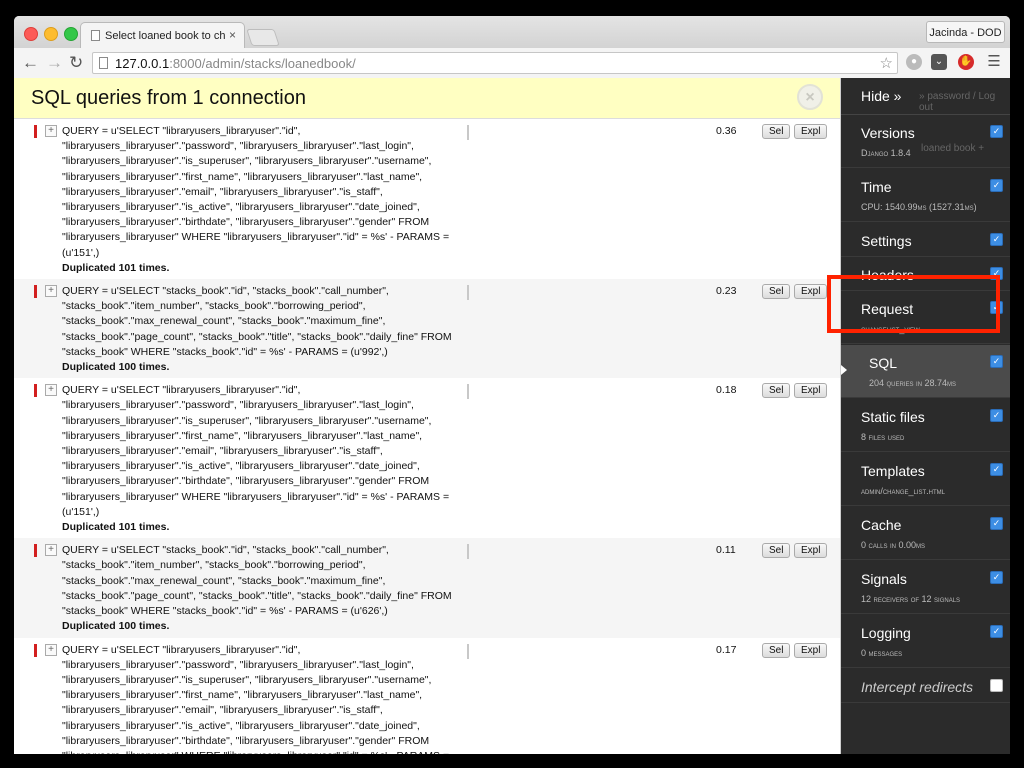  I want to click on panel-item-subtitle: Django 1.8.4, so click(886, 153).